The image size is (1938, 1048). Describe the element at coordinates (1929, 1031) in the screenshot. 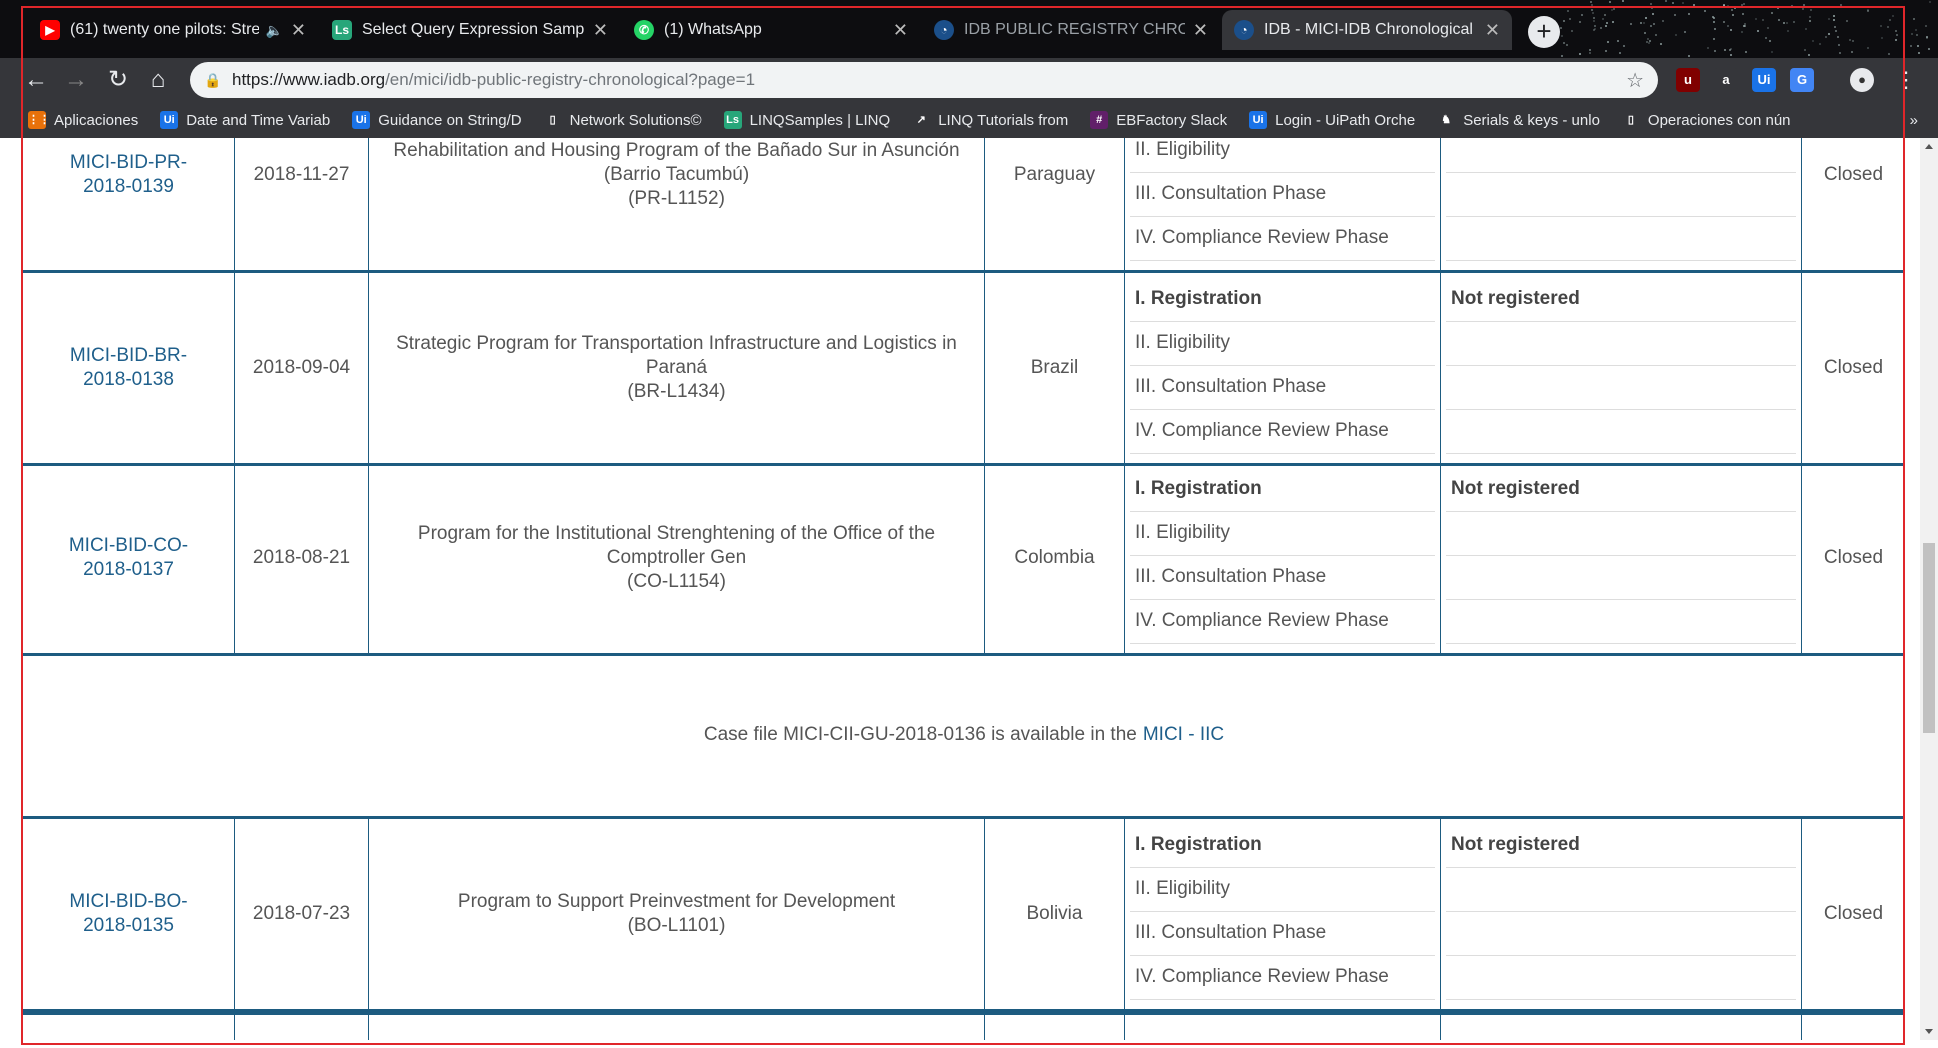

I see `scroll-down-icon` at that location.